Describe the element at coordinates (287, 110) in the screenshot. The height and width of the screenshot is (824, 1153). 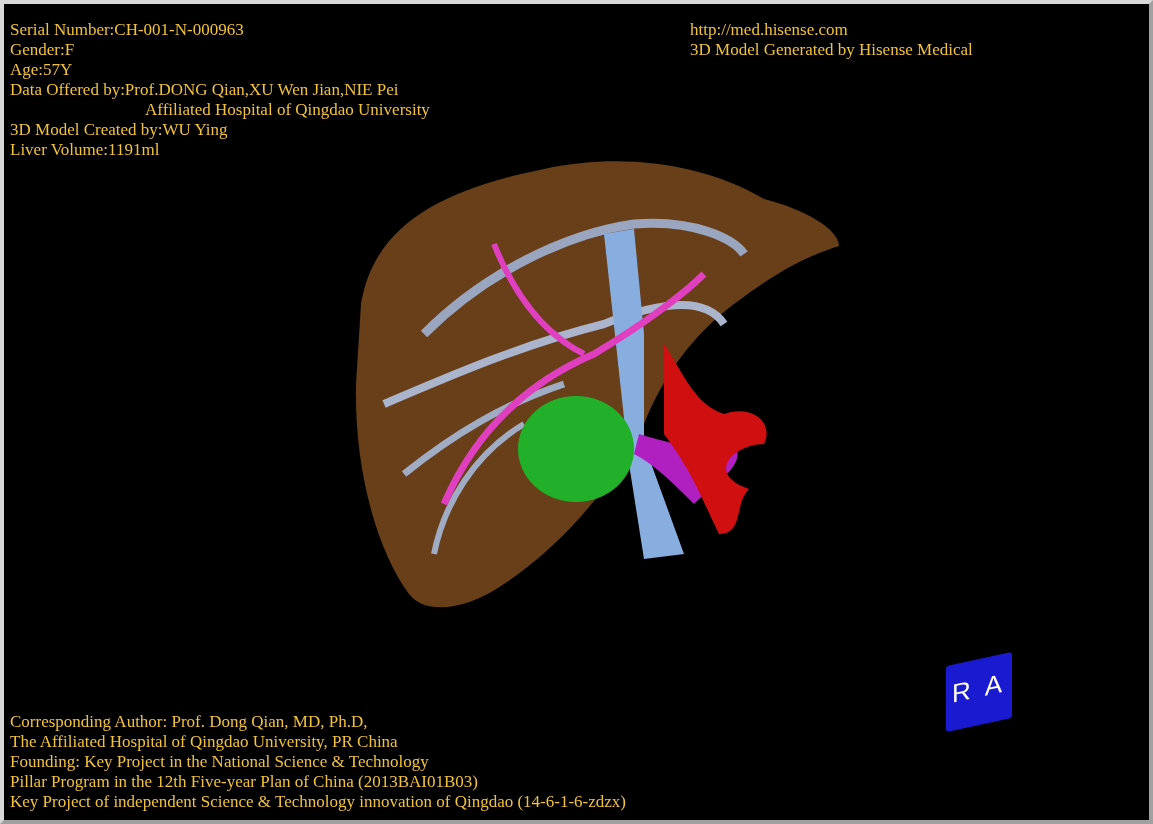
I see `info-text: Affiliated Hospital of Qingdao University` at that location.